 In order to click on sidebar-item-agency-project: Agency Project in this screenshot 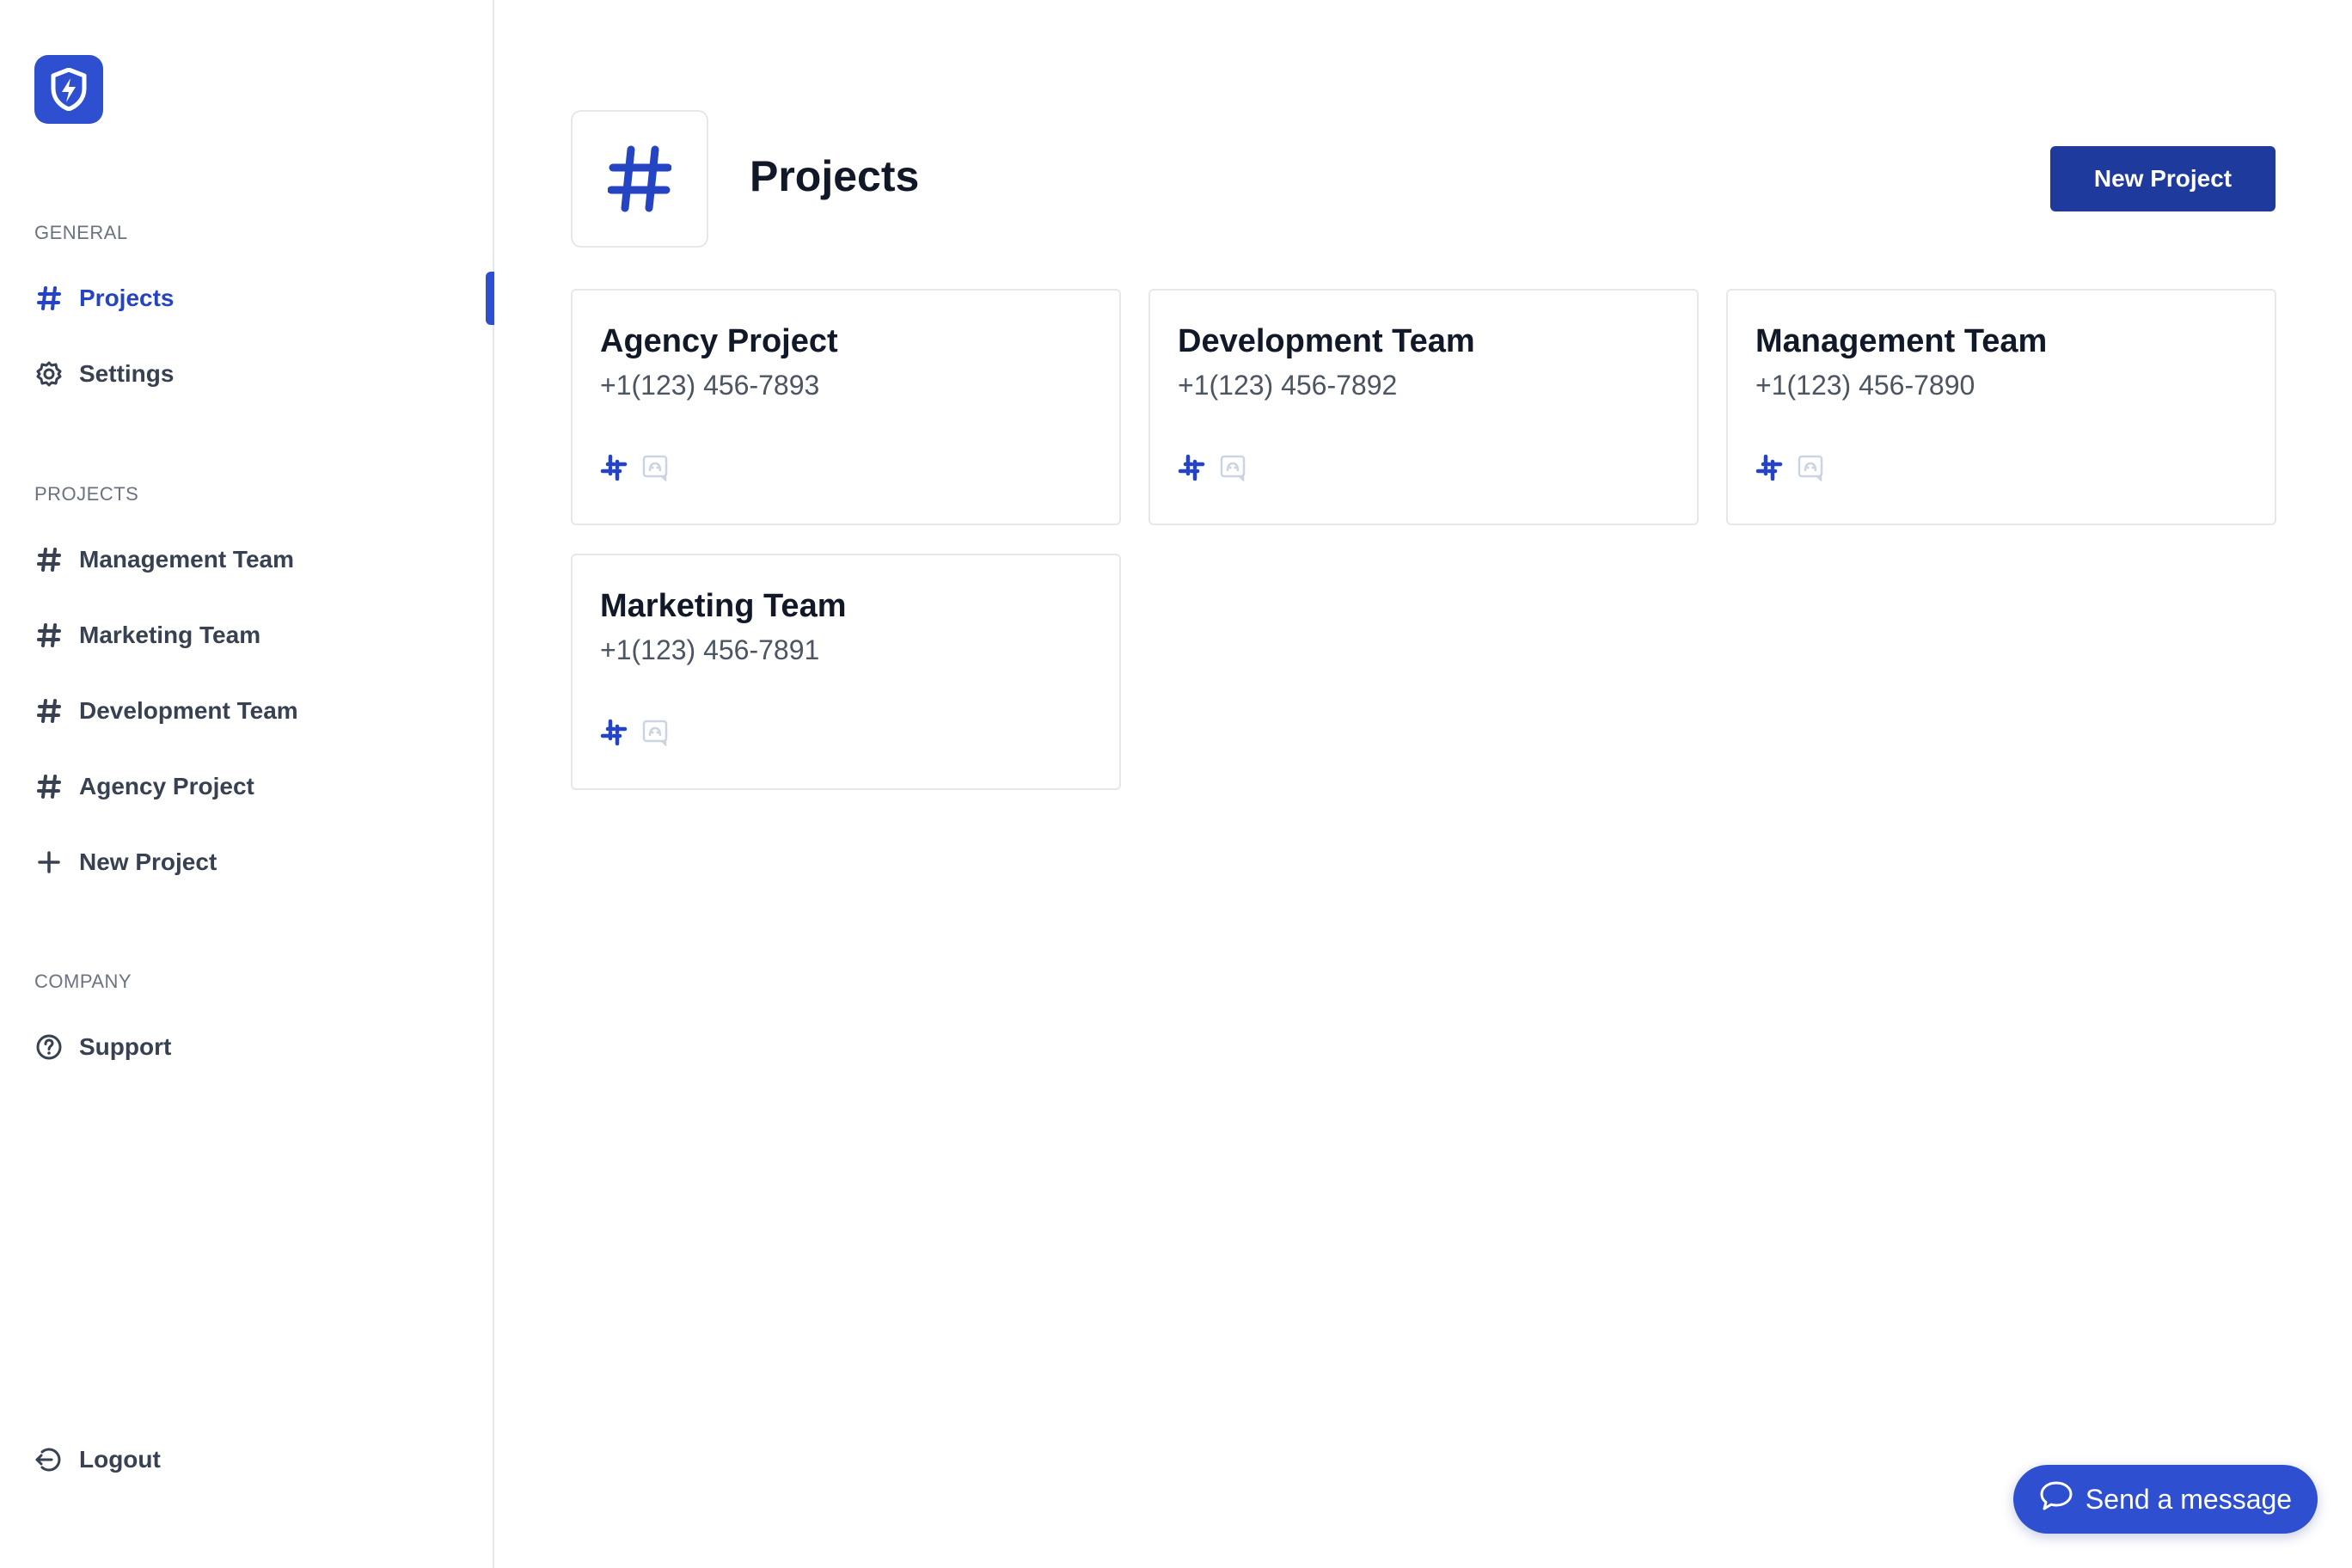, I will do `click(144, 786)`.